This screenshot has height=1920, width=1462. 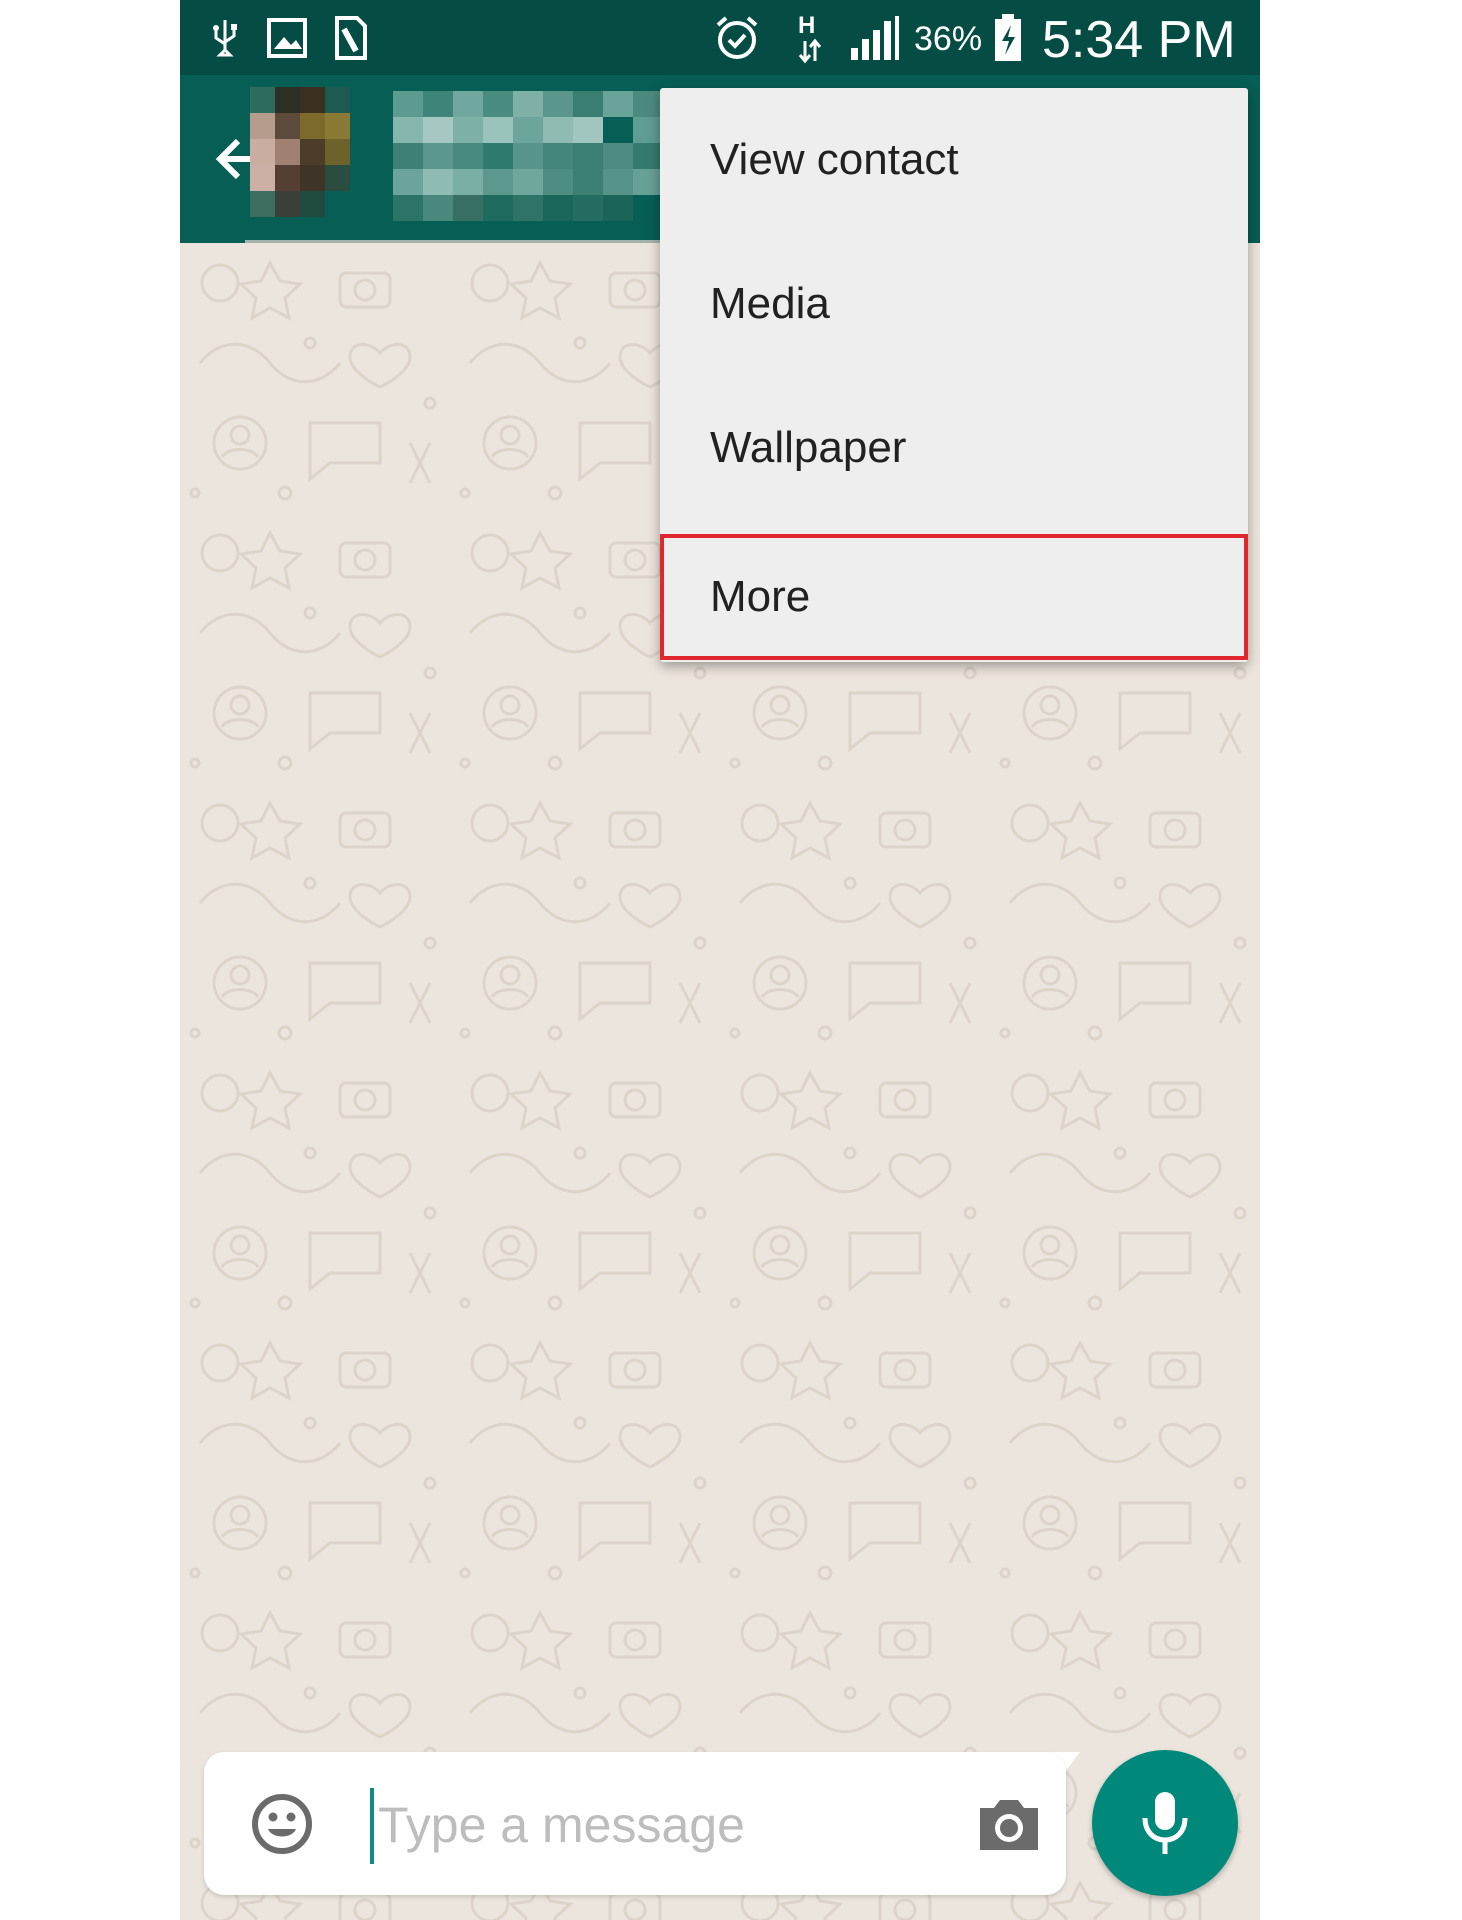 What do you see at coordinates (351, 37) in the screenshot?
I see `sim-icon` at bounding box center [351, 37].